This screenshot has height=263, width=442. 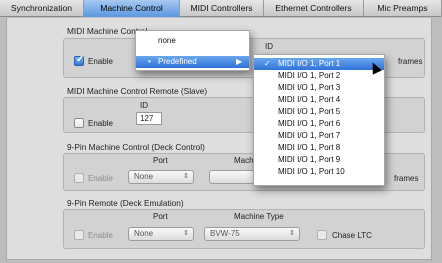 What do you see at coordinates (160, 216) in the screenshot?
I see `ninepin-remote-port-header: Port` at bounding box center [160, 216].